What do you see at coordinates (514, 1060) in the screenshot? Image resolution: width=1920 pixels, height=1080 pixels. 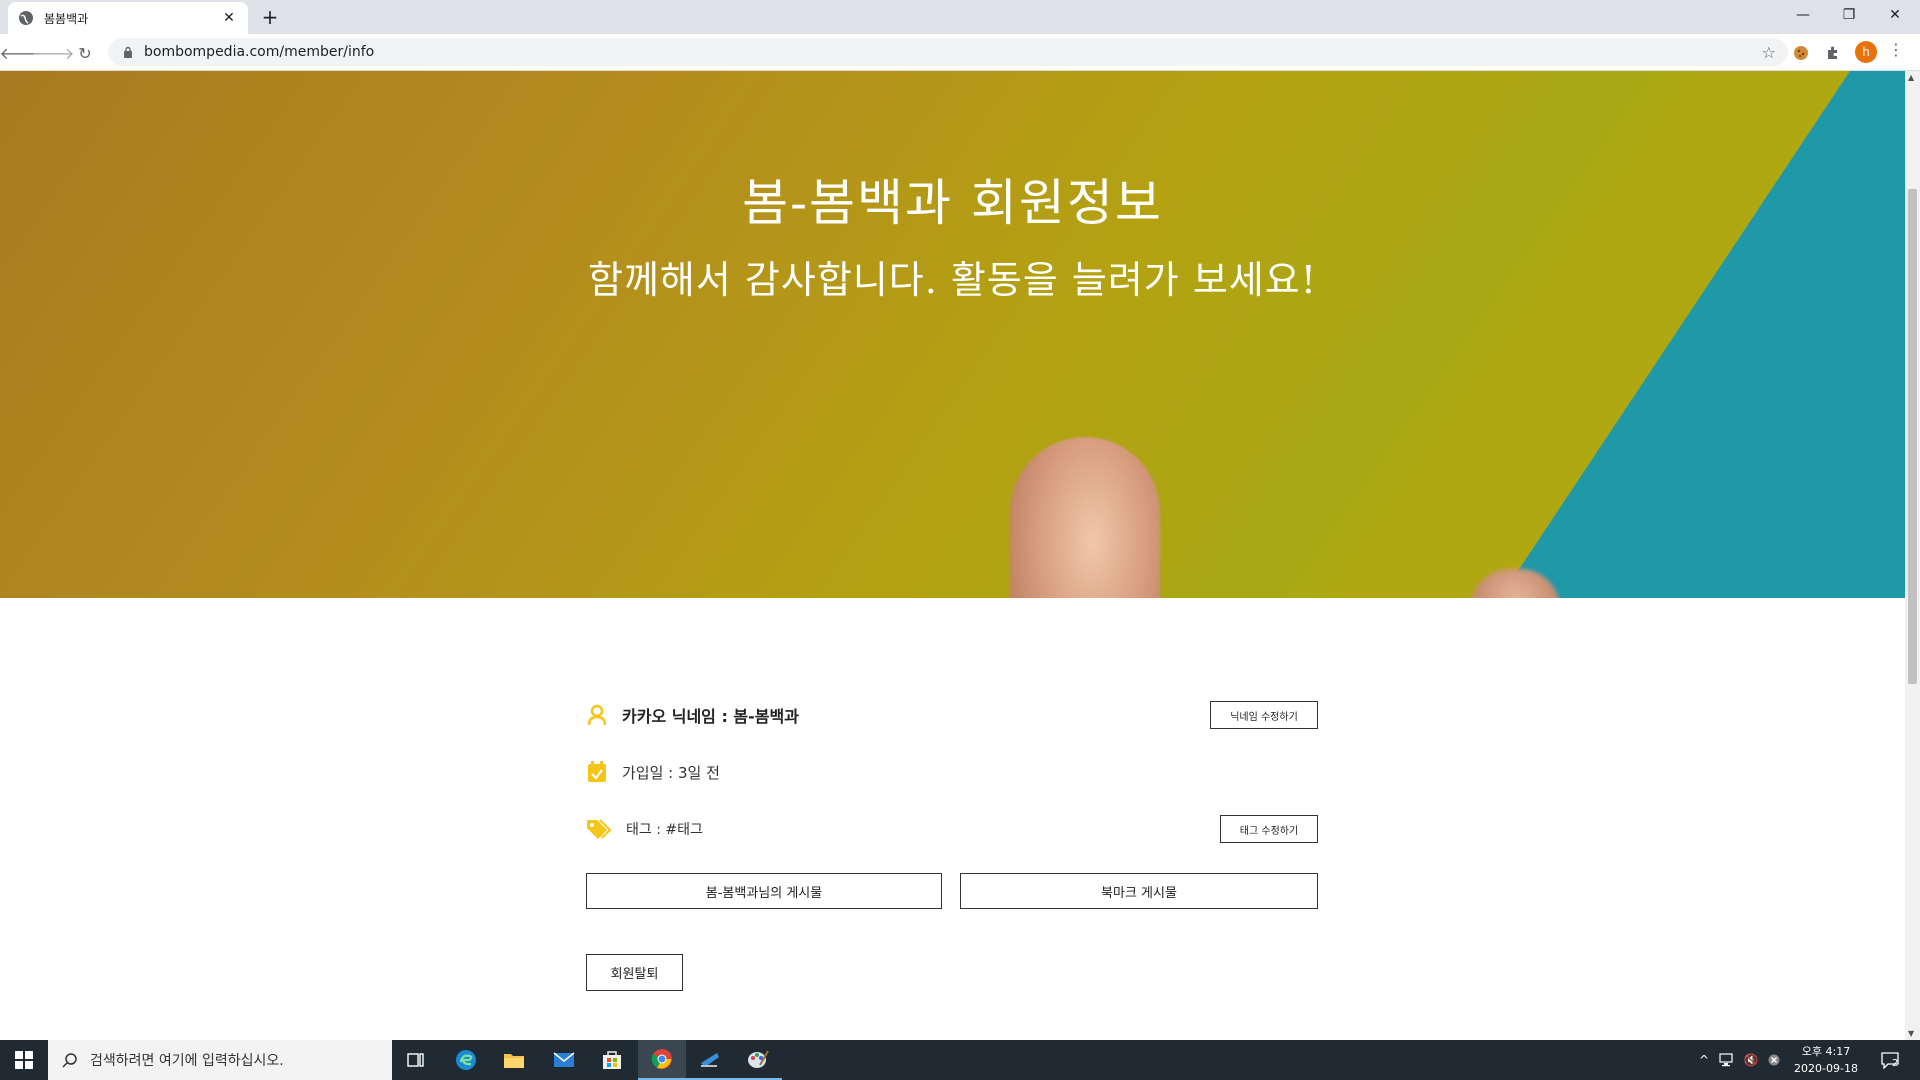 I see `file-explorer-icon` at bounding box center [514, 1060].